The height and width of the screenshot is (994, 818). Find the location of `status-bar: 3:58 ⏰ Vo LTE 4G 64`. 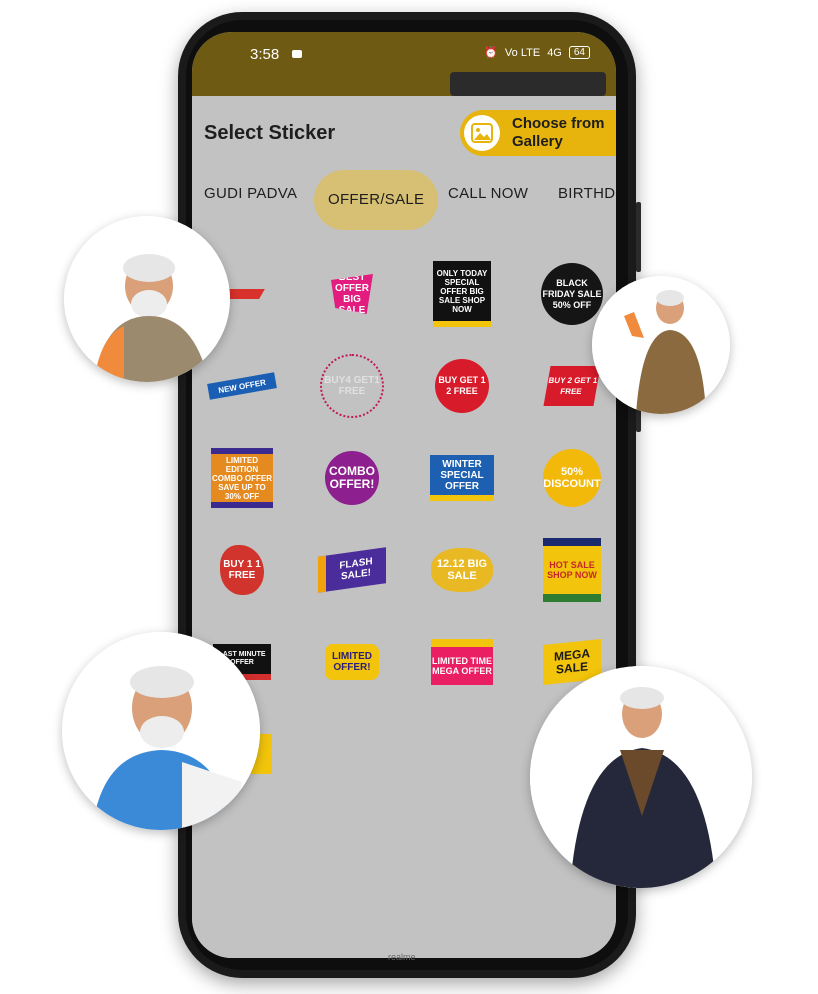

status-bar: 3:58 ⏰ Vo LTE 4G 64 is located at coordinates (404, 64).